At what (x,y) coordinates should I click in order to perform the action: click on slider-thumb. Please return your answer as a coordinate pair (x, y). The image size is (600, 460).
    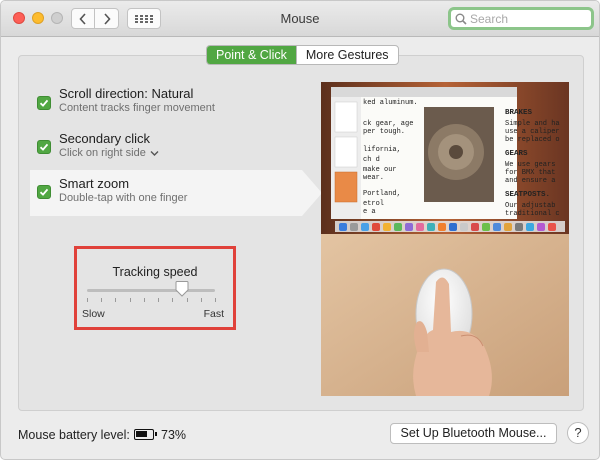
    Looking at the image, I should click on (182, 289).